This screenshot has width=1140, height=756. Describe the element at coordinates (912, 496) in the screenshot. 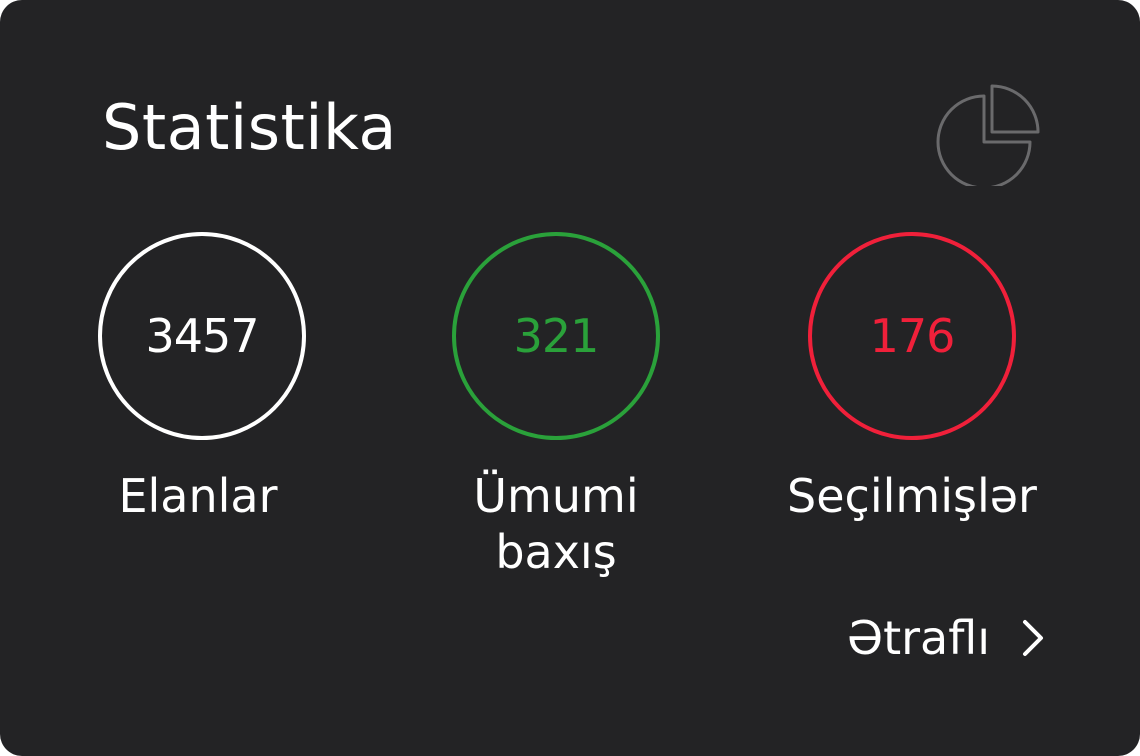

I see `stat-label: Seçilmişlər` at that location.